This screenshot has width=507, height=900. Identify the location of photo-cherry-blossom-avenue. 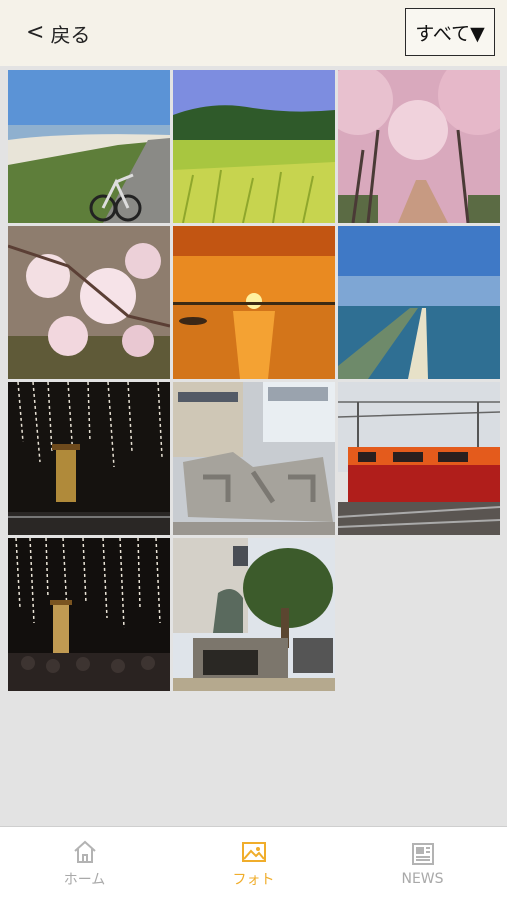
(419, 146).